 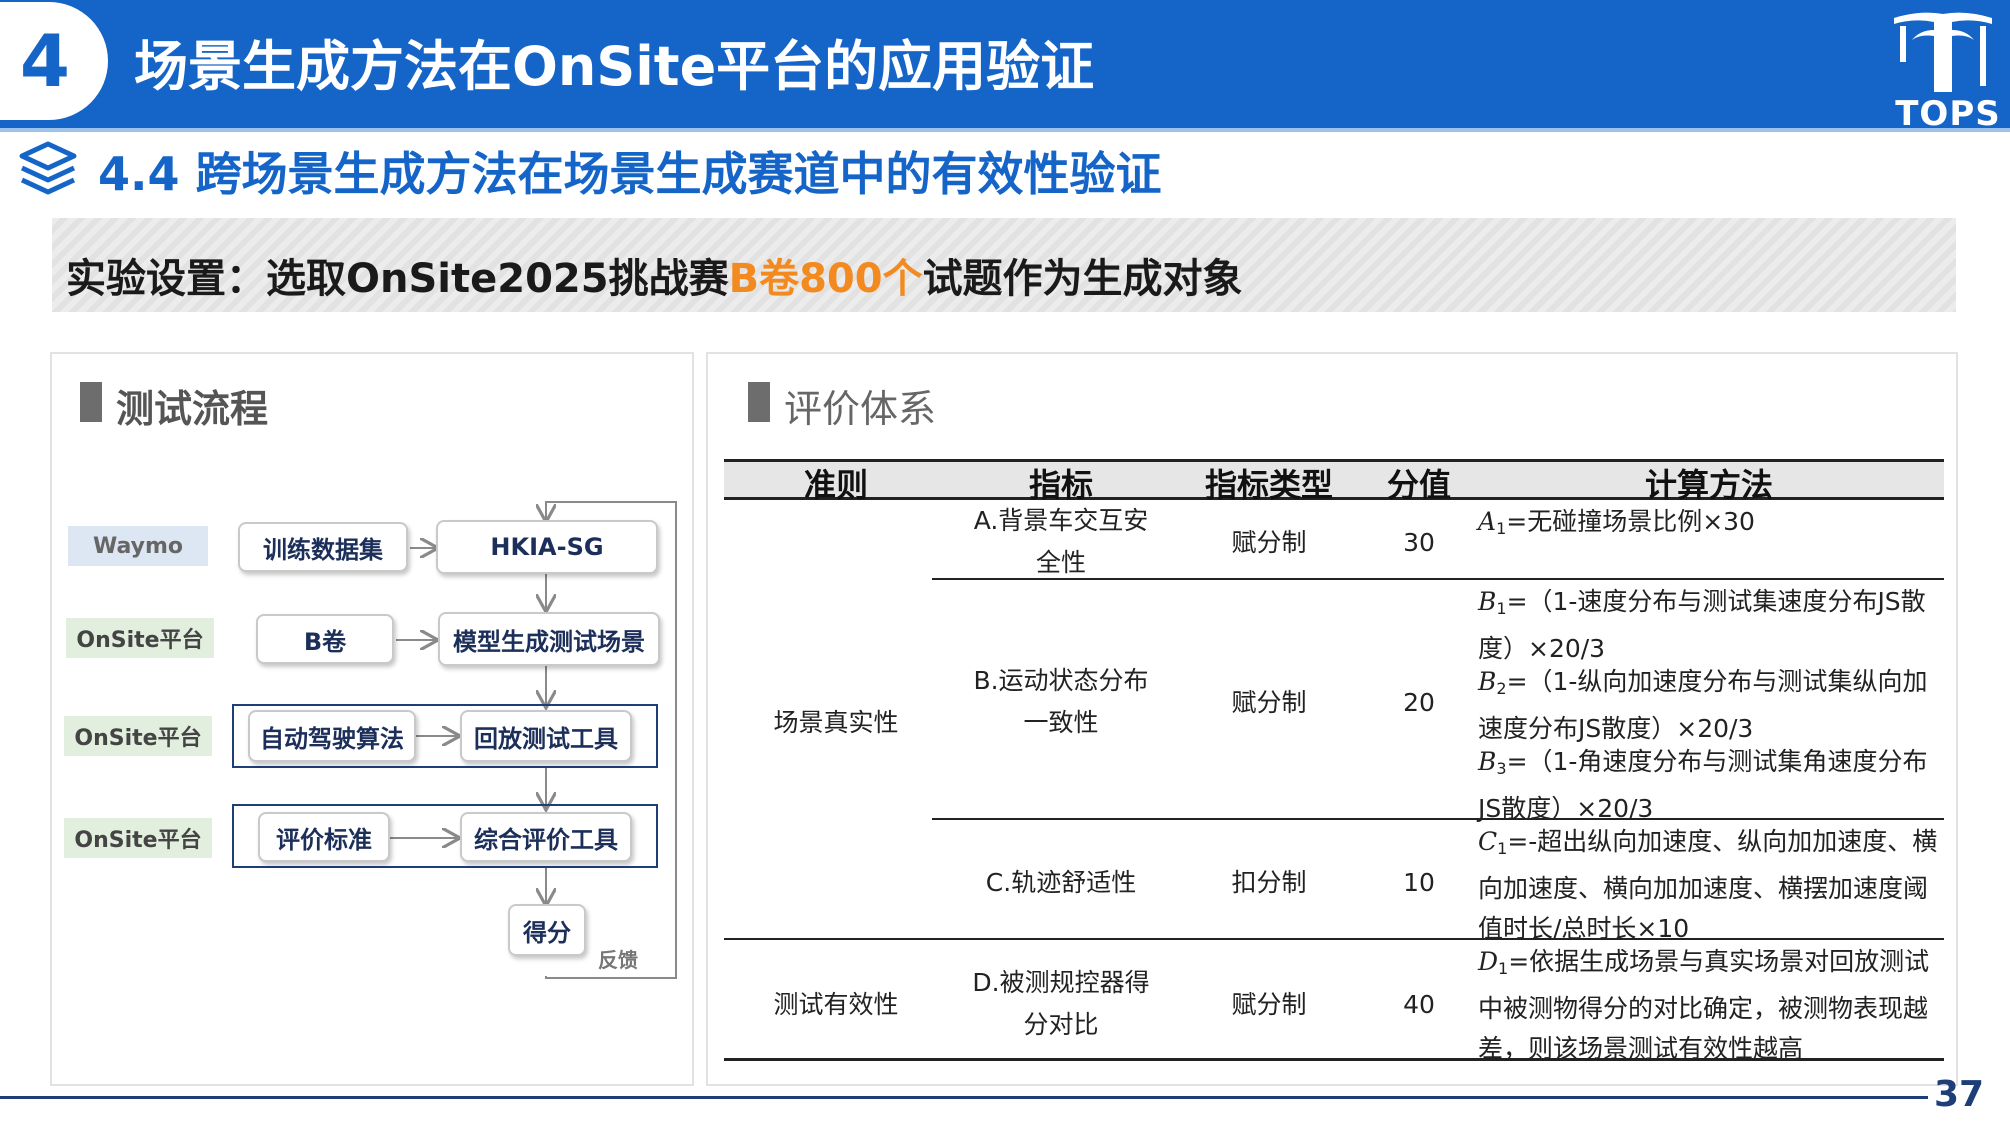 What do you see at coordinates (1269, 702) in the screenshot?
I see `type-b: 赋分制` at bounding box center [1269, 702].